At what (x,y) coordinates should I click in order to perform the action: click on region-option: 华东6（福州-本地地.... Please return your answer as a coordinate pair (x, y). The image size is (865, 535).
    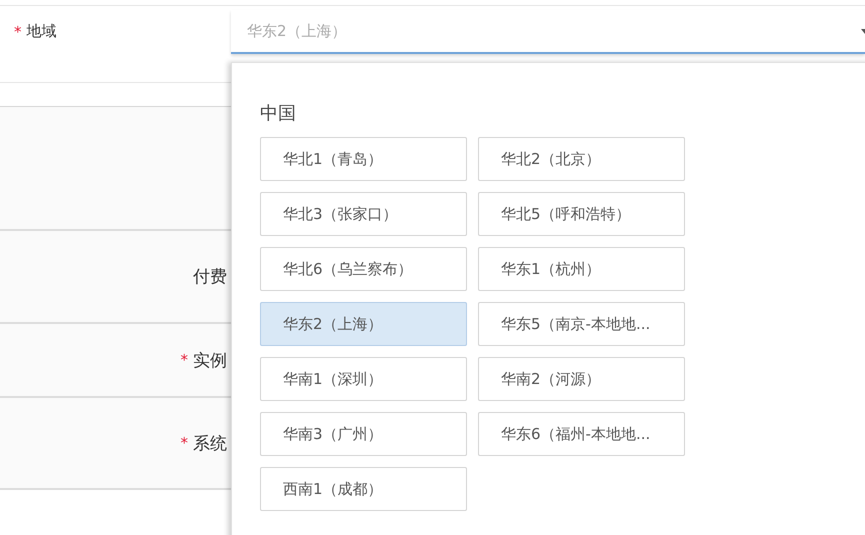
    Looking at the image, I should click on (581, 434).